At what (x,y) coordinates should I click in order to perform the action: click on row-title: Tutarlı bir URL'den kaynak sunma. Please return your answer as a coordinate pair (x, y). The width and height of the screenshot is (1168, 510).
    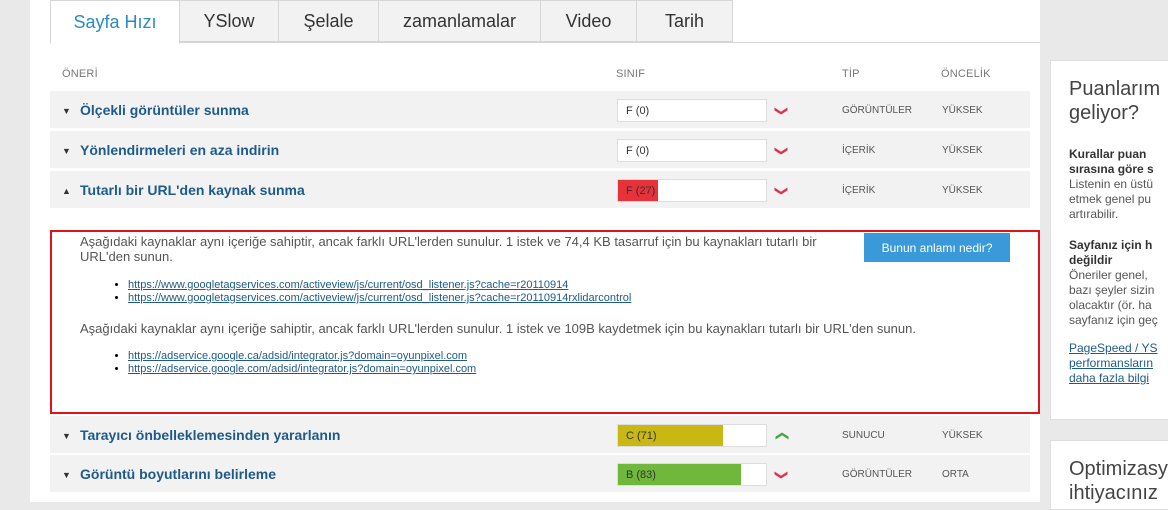
    Looking at the image, I should click on (192, 190).